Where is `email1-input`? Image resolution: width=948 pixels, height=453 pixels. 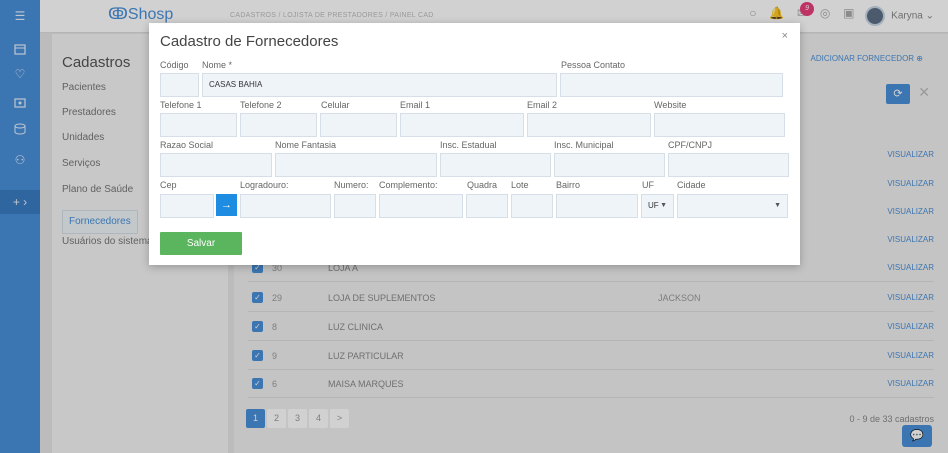 email1-input is located at coordinates (462, 125).